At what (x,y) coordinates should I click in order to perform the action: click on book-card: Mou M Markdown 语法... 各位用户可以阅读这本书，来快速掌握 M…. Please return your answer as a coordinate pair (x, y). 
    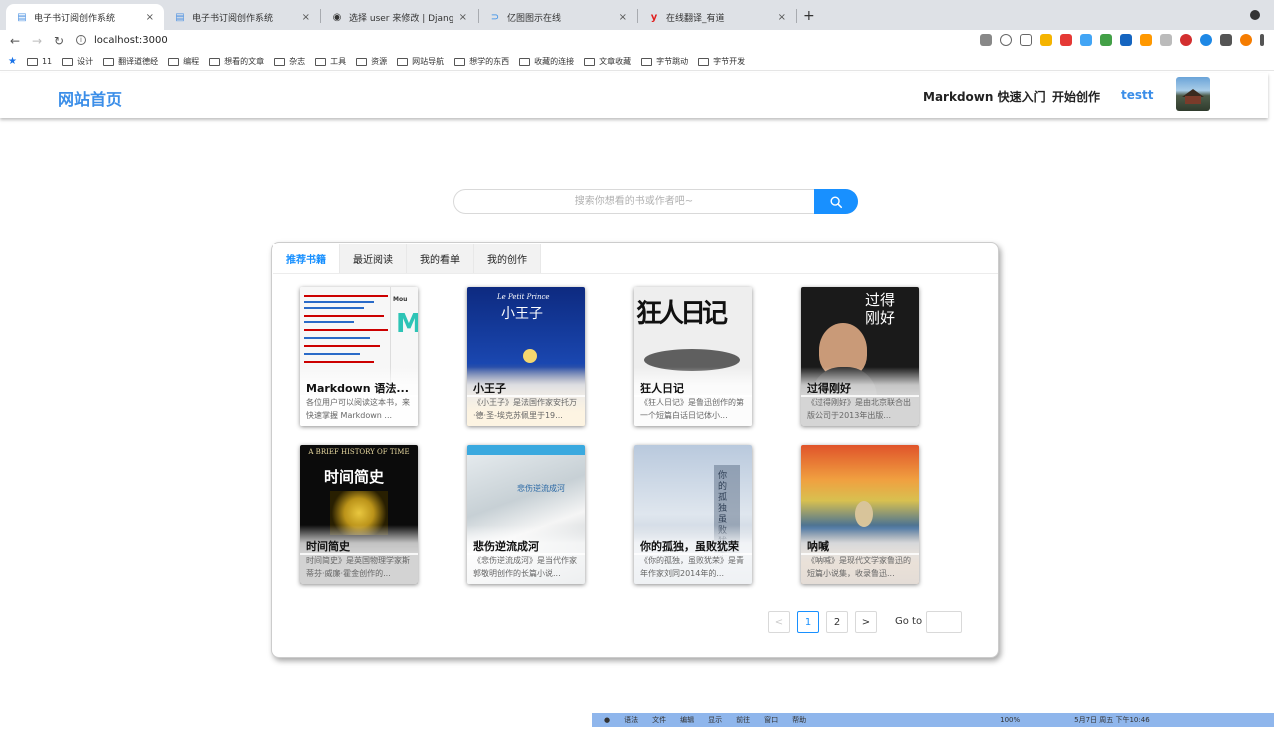
    Looking at the image, I should click on (359, 356).